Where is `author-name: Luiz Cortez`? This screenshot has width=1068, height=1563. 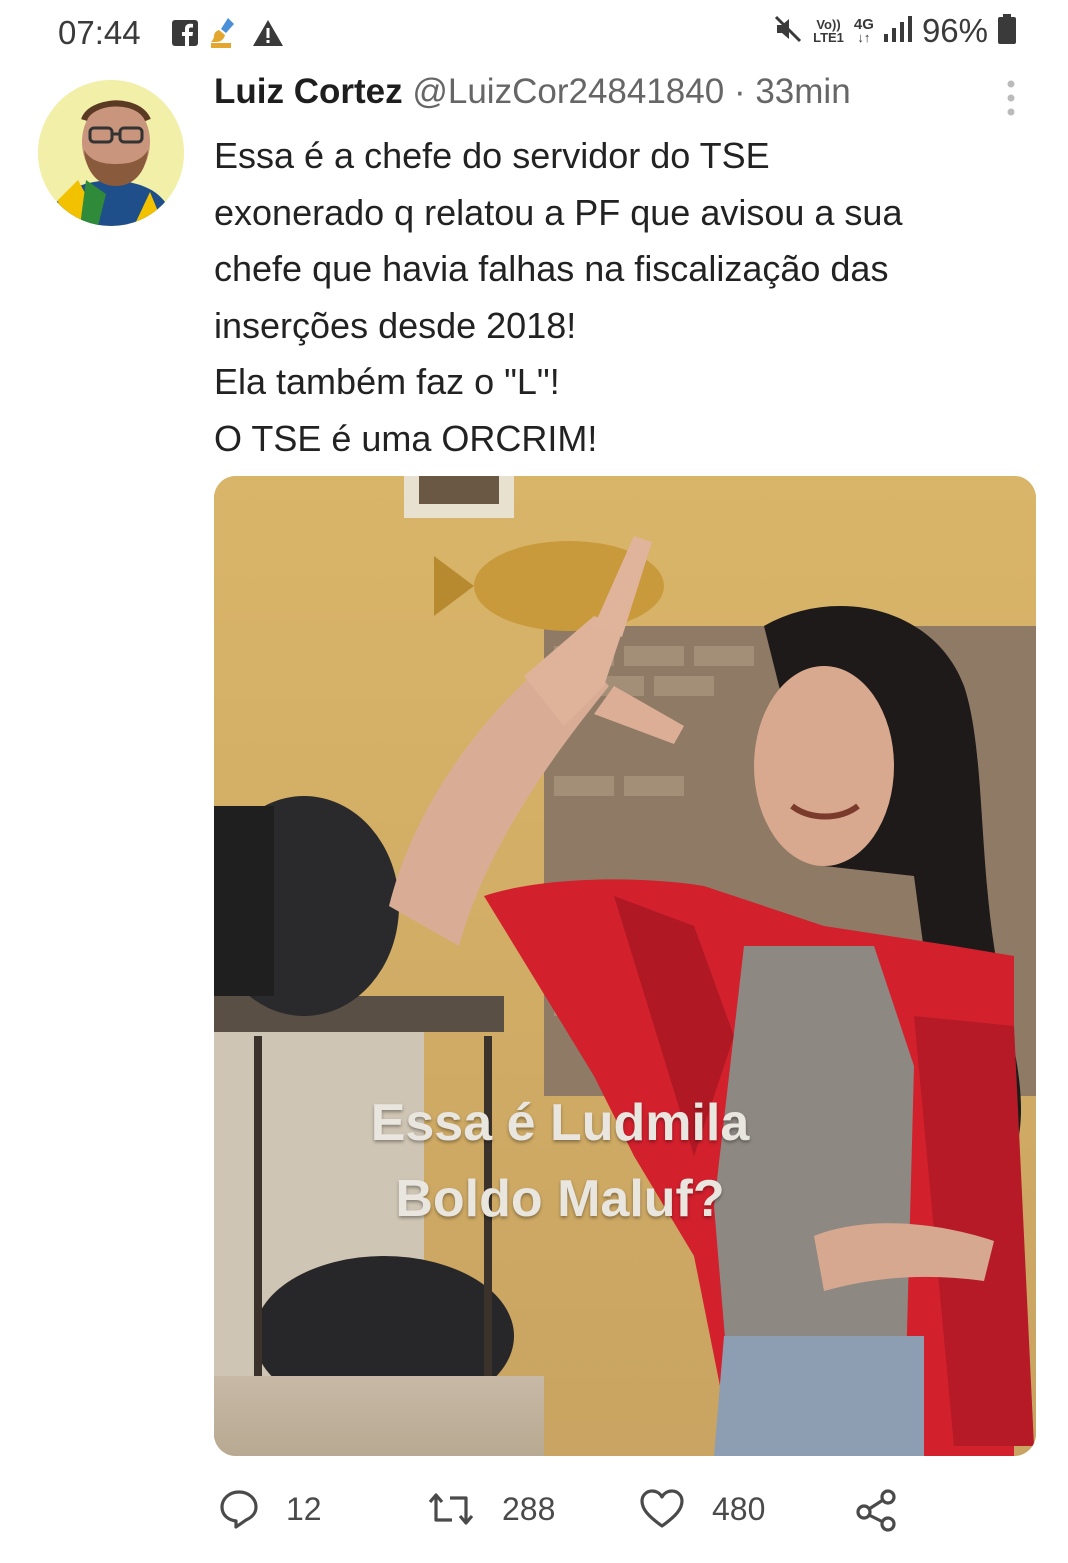 author-name: Luiz Cortez is located at coordinates (308, 91).